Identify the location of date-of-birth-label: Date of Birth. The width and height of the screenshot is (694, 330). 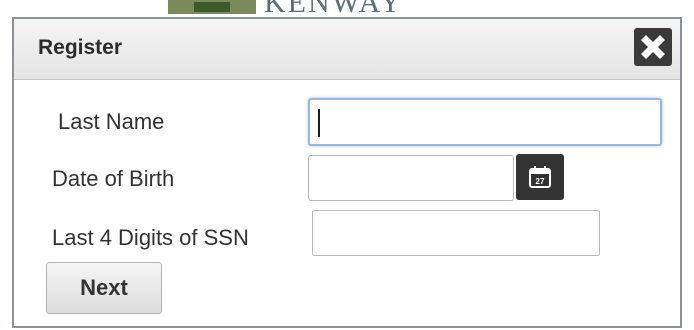
(113, 178).